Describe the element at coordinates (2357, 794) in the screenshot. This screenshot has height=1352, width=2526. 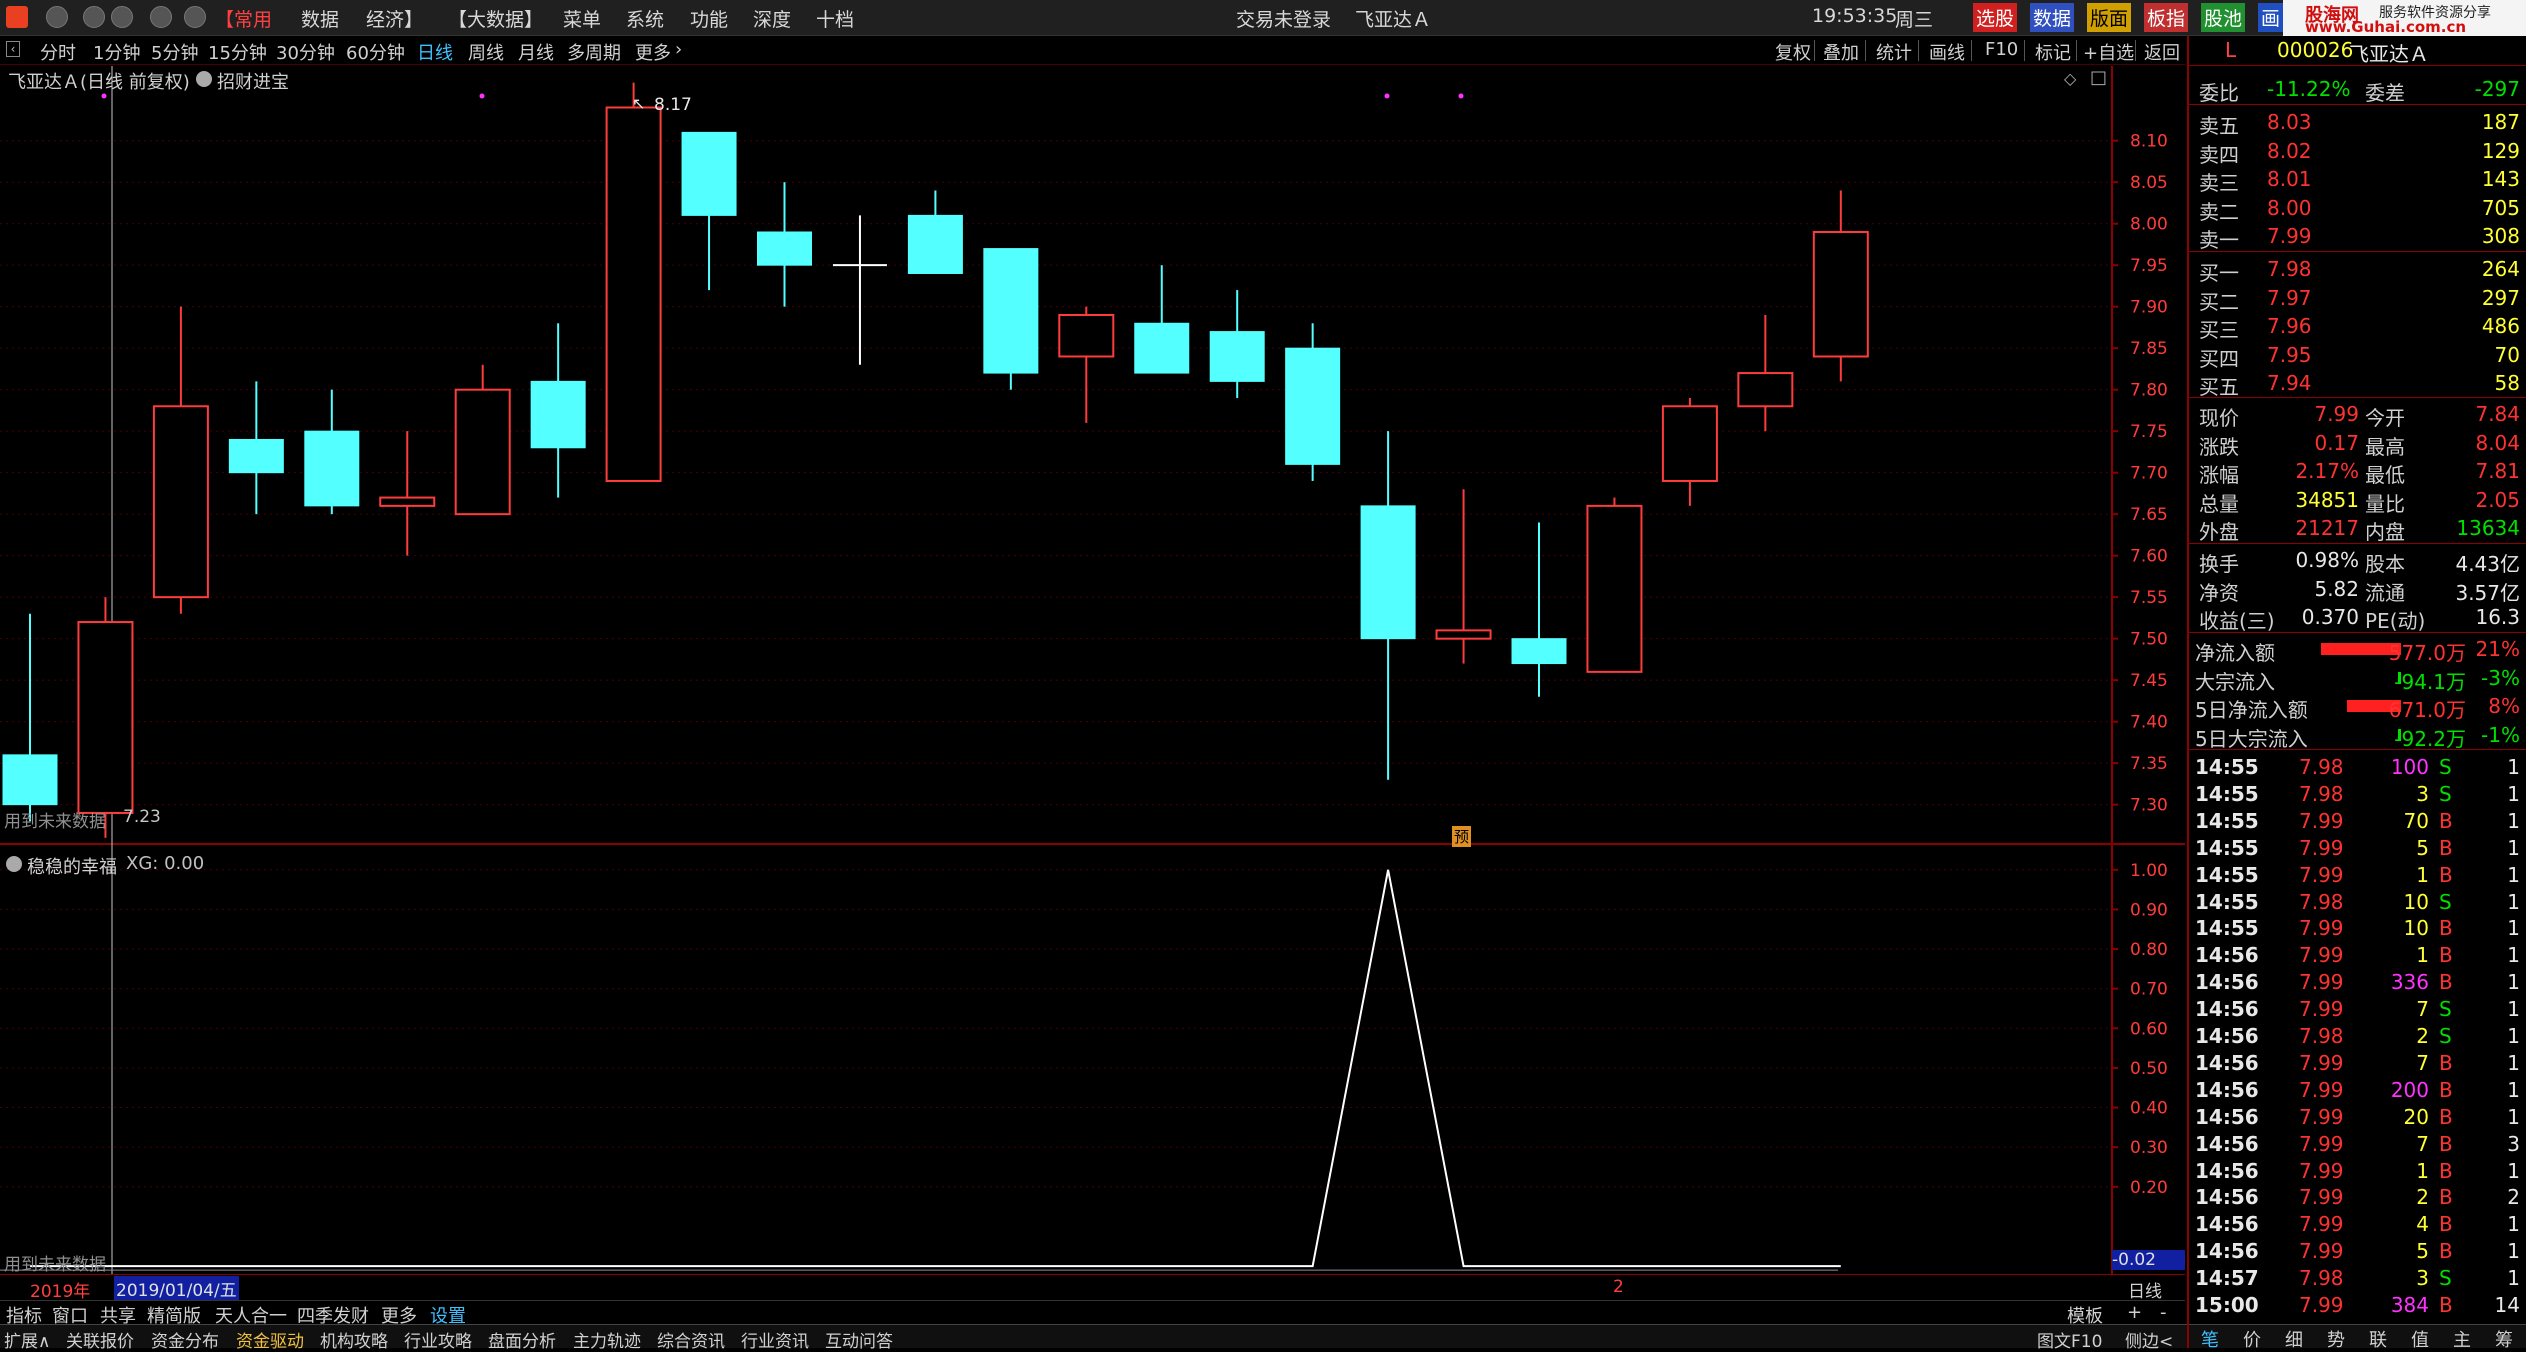
I see `tick-row: 14:55 7.98 3 S 1` at that location.